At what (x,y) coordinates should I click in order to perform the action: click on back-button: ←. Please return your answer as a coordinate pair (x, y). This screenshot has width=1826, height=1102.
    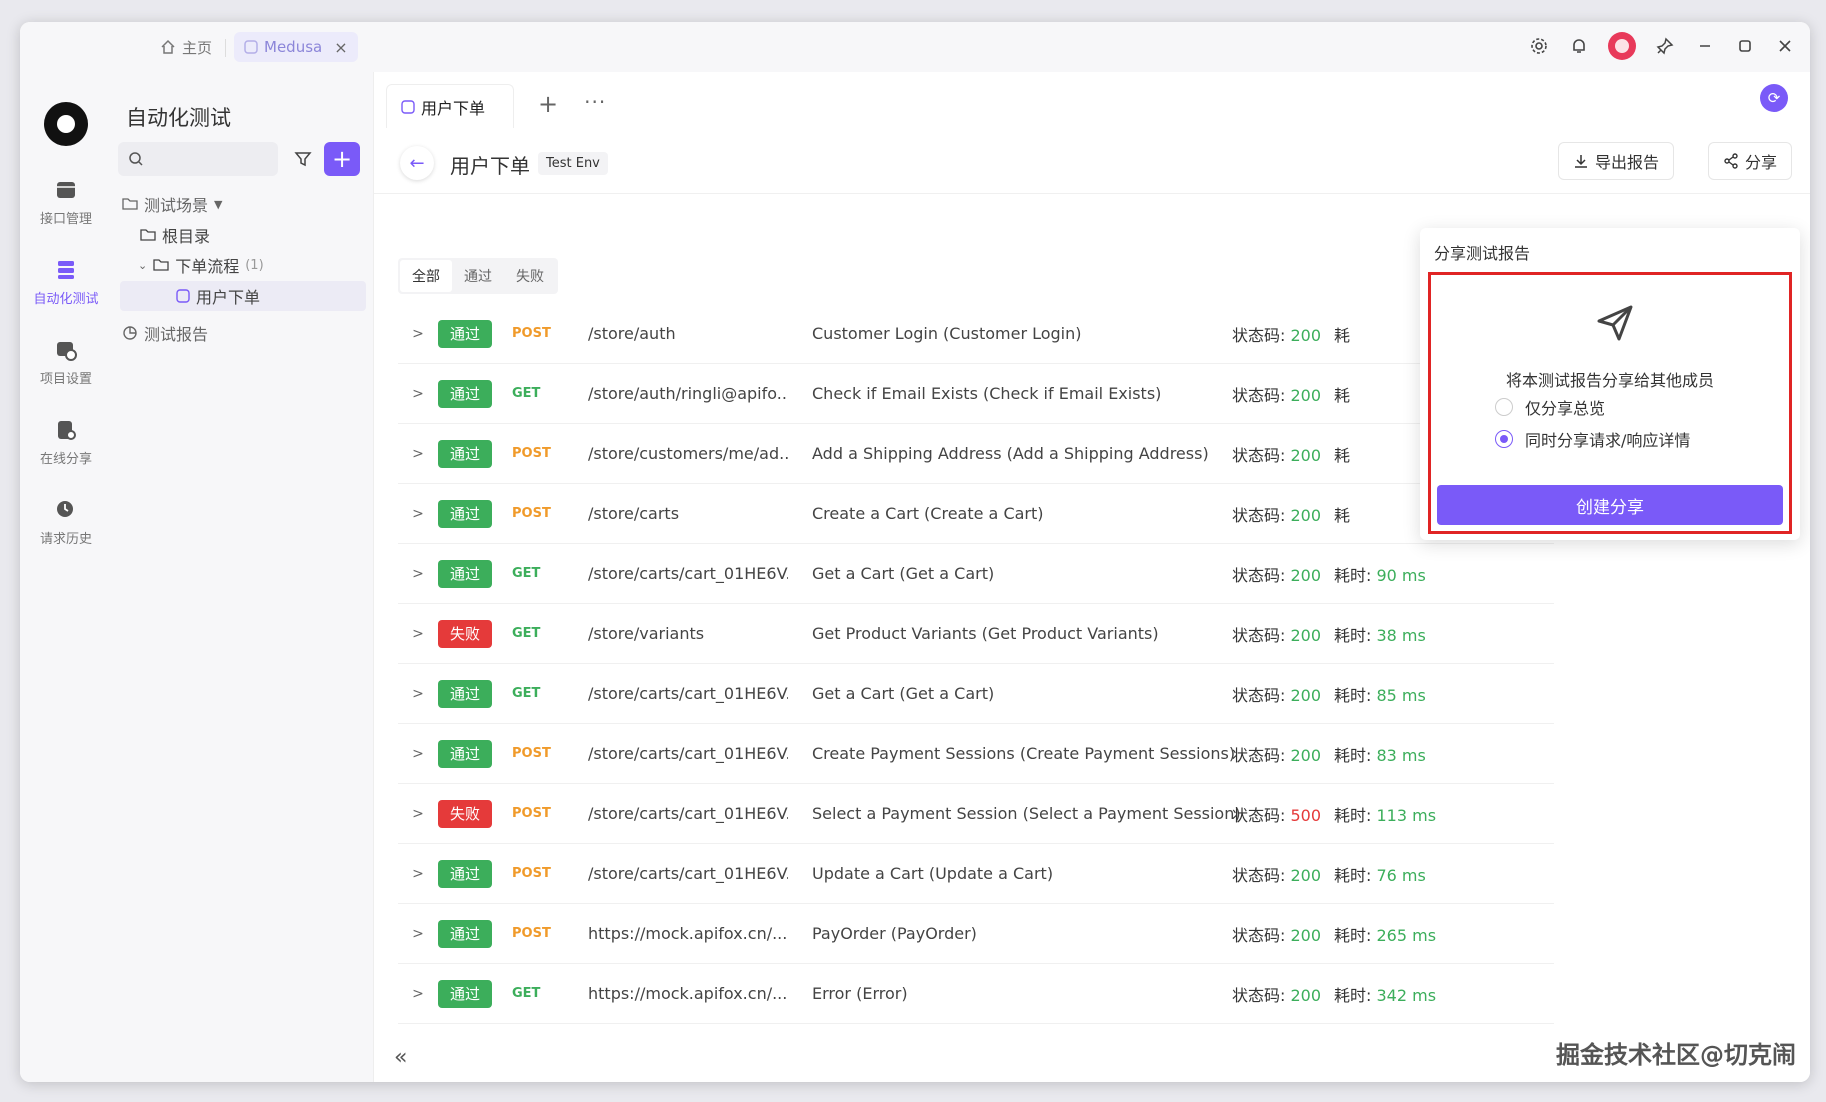
    Looking at the image, I should click on (417, 163).